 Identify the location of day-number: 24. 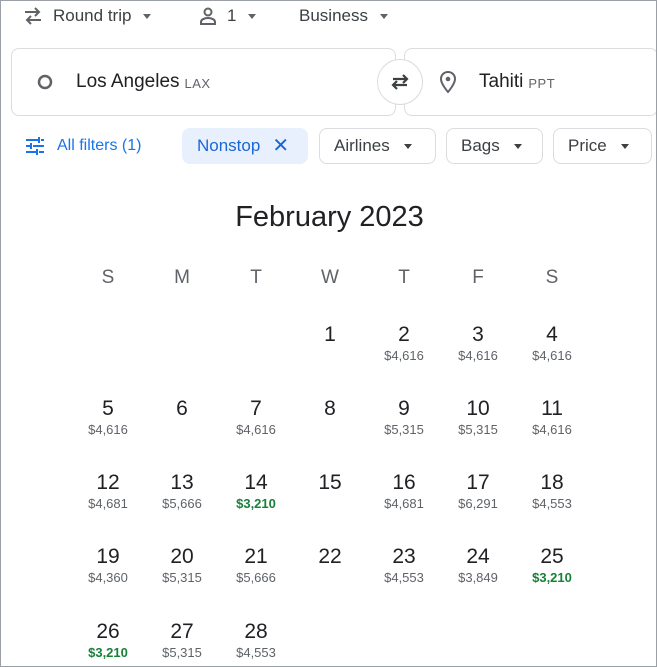
(478, 556).